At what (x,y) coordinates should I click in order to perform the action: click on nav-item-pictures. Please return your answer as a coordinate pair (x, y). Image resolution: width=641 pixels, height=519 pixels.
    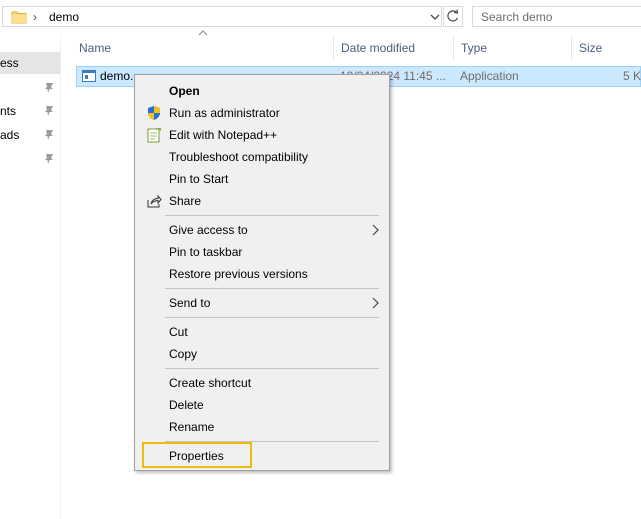
    Looking at the image, I should click on (30, 159).